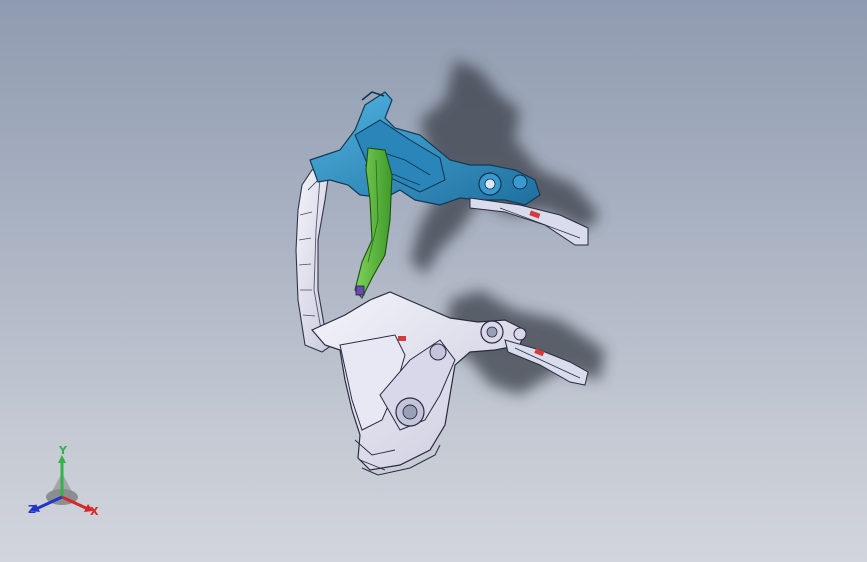 This screenshot has height=562, width=867. I want to click on triad-y-label: Y, so click(63, 450).